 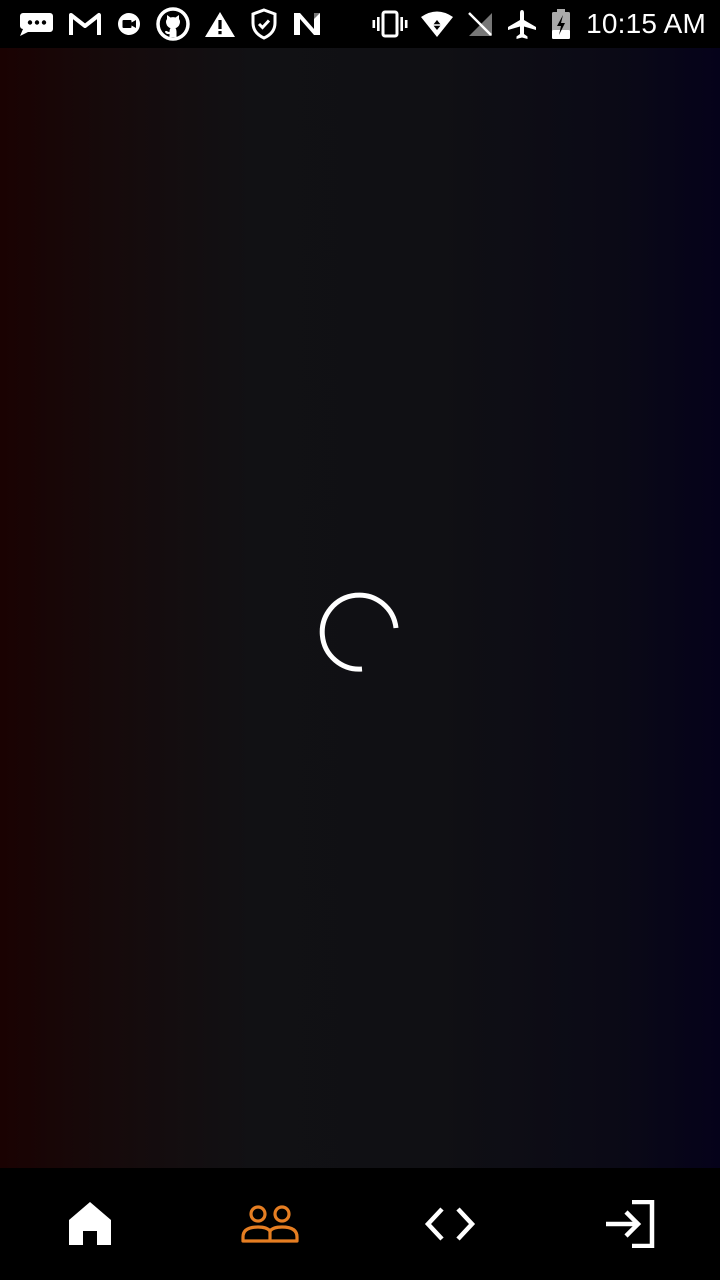 What do you see at coordinates (561, 24) in the screenshot?
I see `battery-charging-icon` at bounding box center [561, 24].